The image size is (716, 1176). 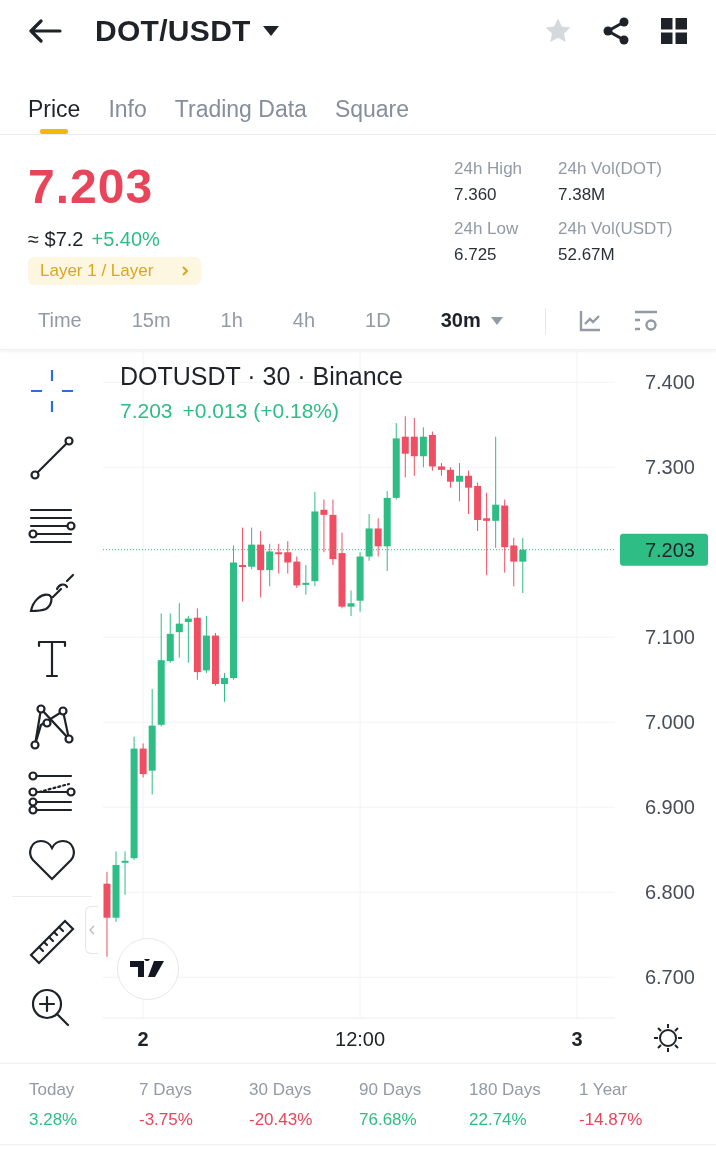 I want to click on period-change: -14.87%, so click(x=611, y=1120).